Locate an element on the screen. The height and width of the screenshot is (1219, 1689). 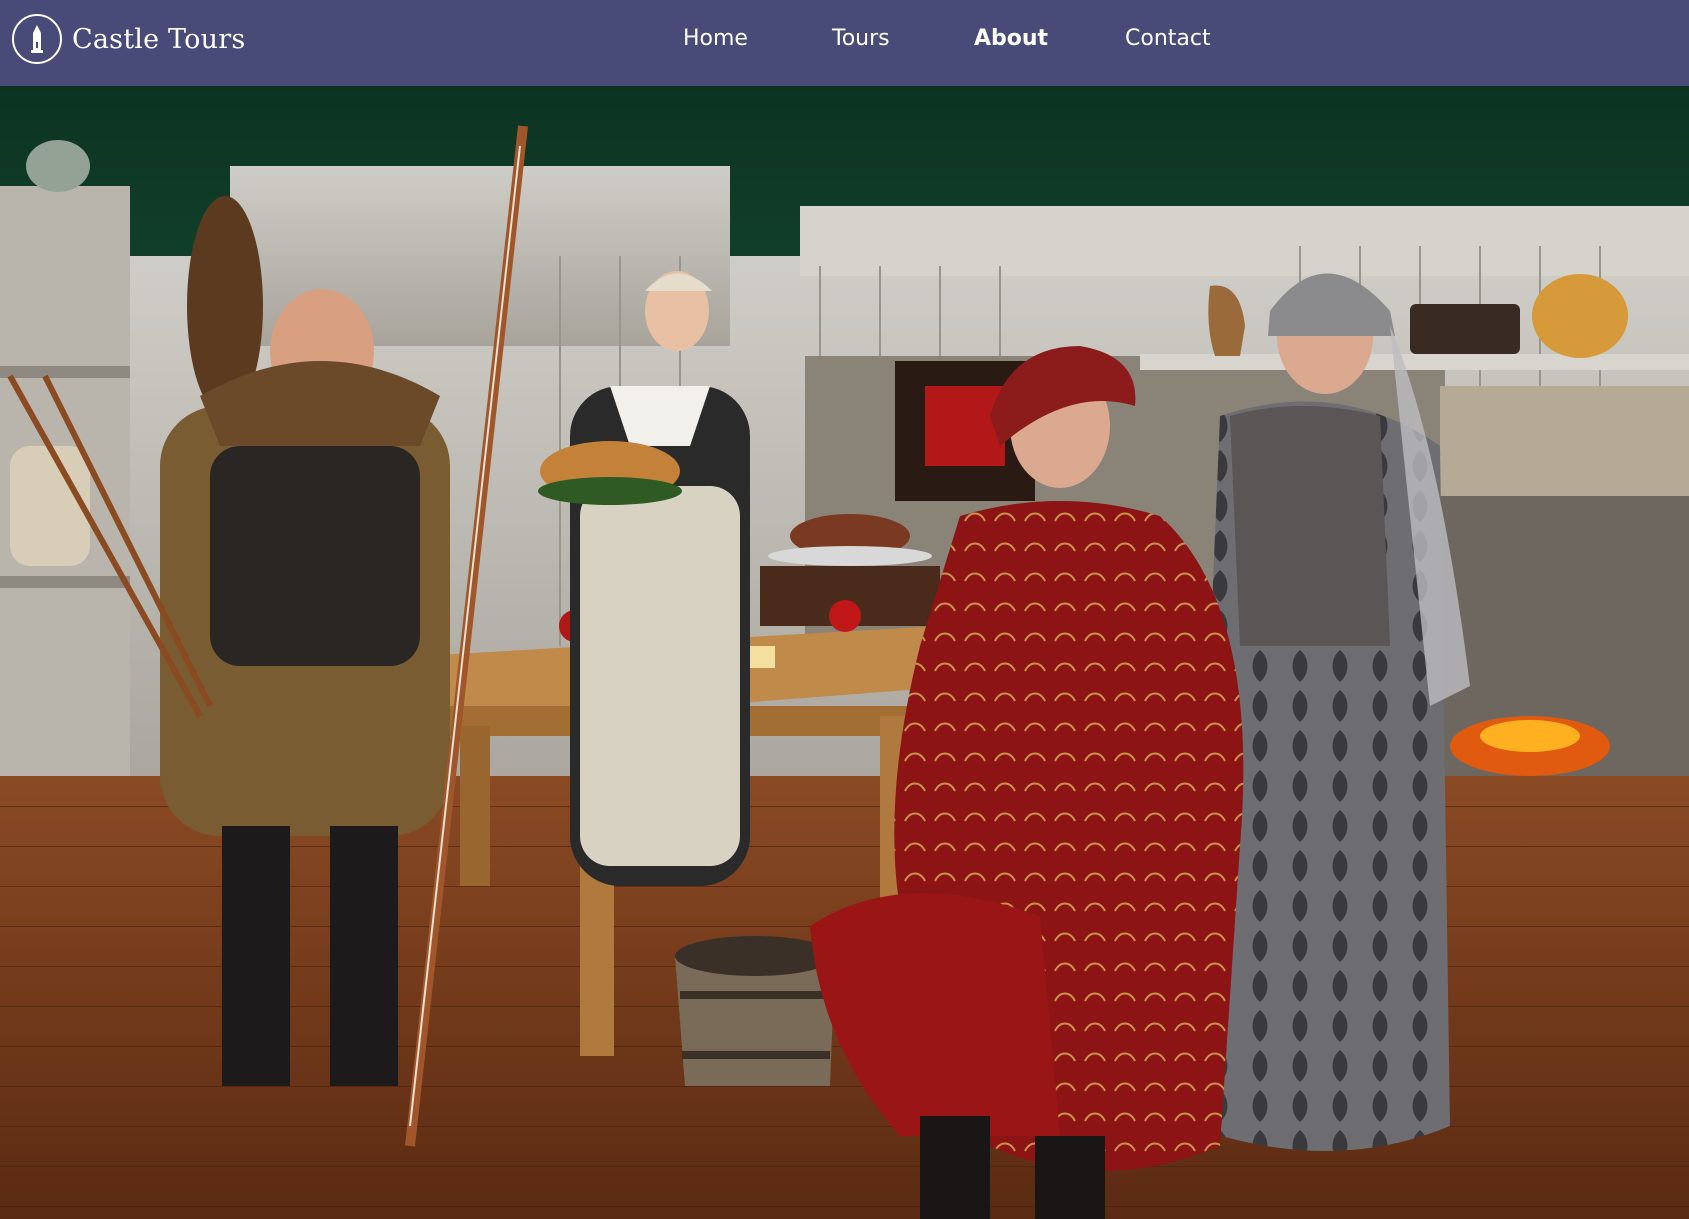
nav-contact: Contact is located at coordinates (1168, 38).